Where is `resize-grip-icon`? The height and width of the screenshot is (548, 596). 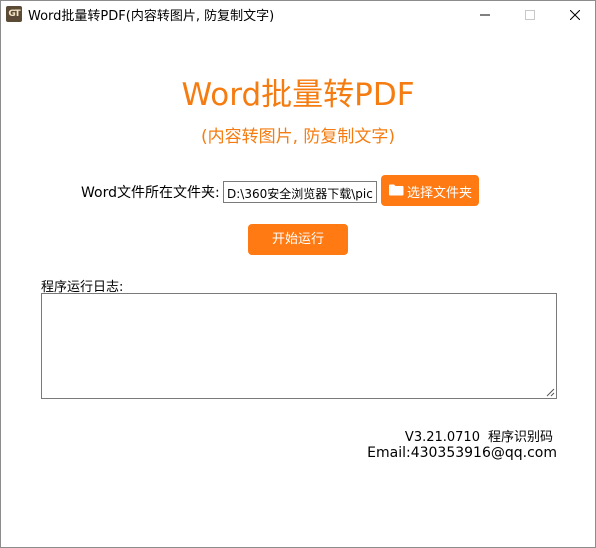 resize-grip-icon is located at coordinates (550, 392).